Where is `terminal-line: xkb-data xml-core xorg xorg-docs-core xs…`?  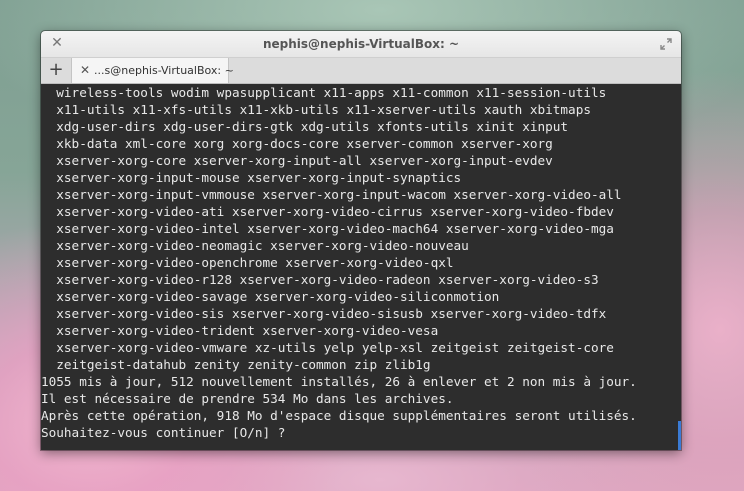 terminal-line: xkb-data xml-core xorg xorg-docs-core xs… is located at coordinates (297, 143).